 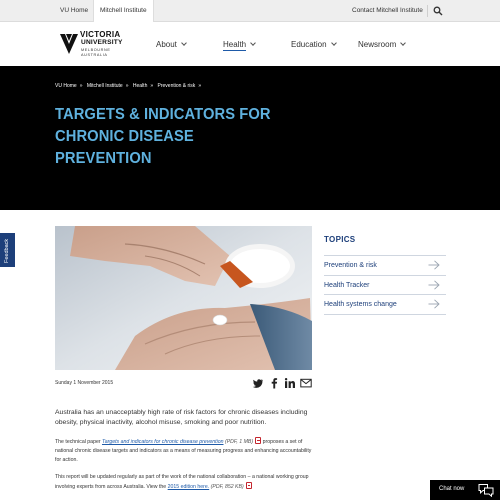 I want to click on topic-label: Health Tracker, so click(x=347, y=285).